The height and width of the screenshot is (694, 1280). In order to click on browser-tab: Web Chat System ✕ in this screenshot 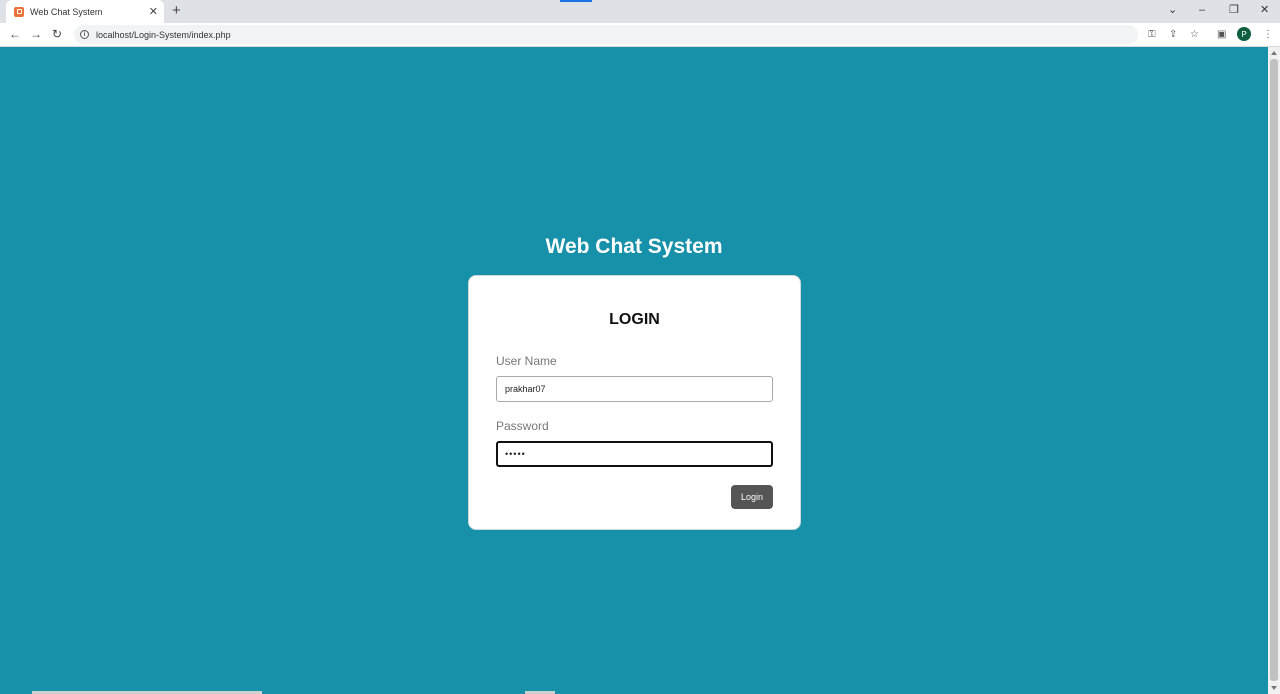, I will do `click(85, 11)`.